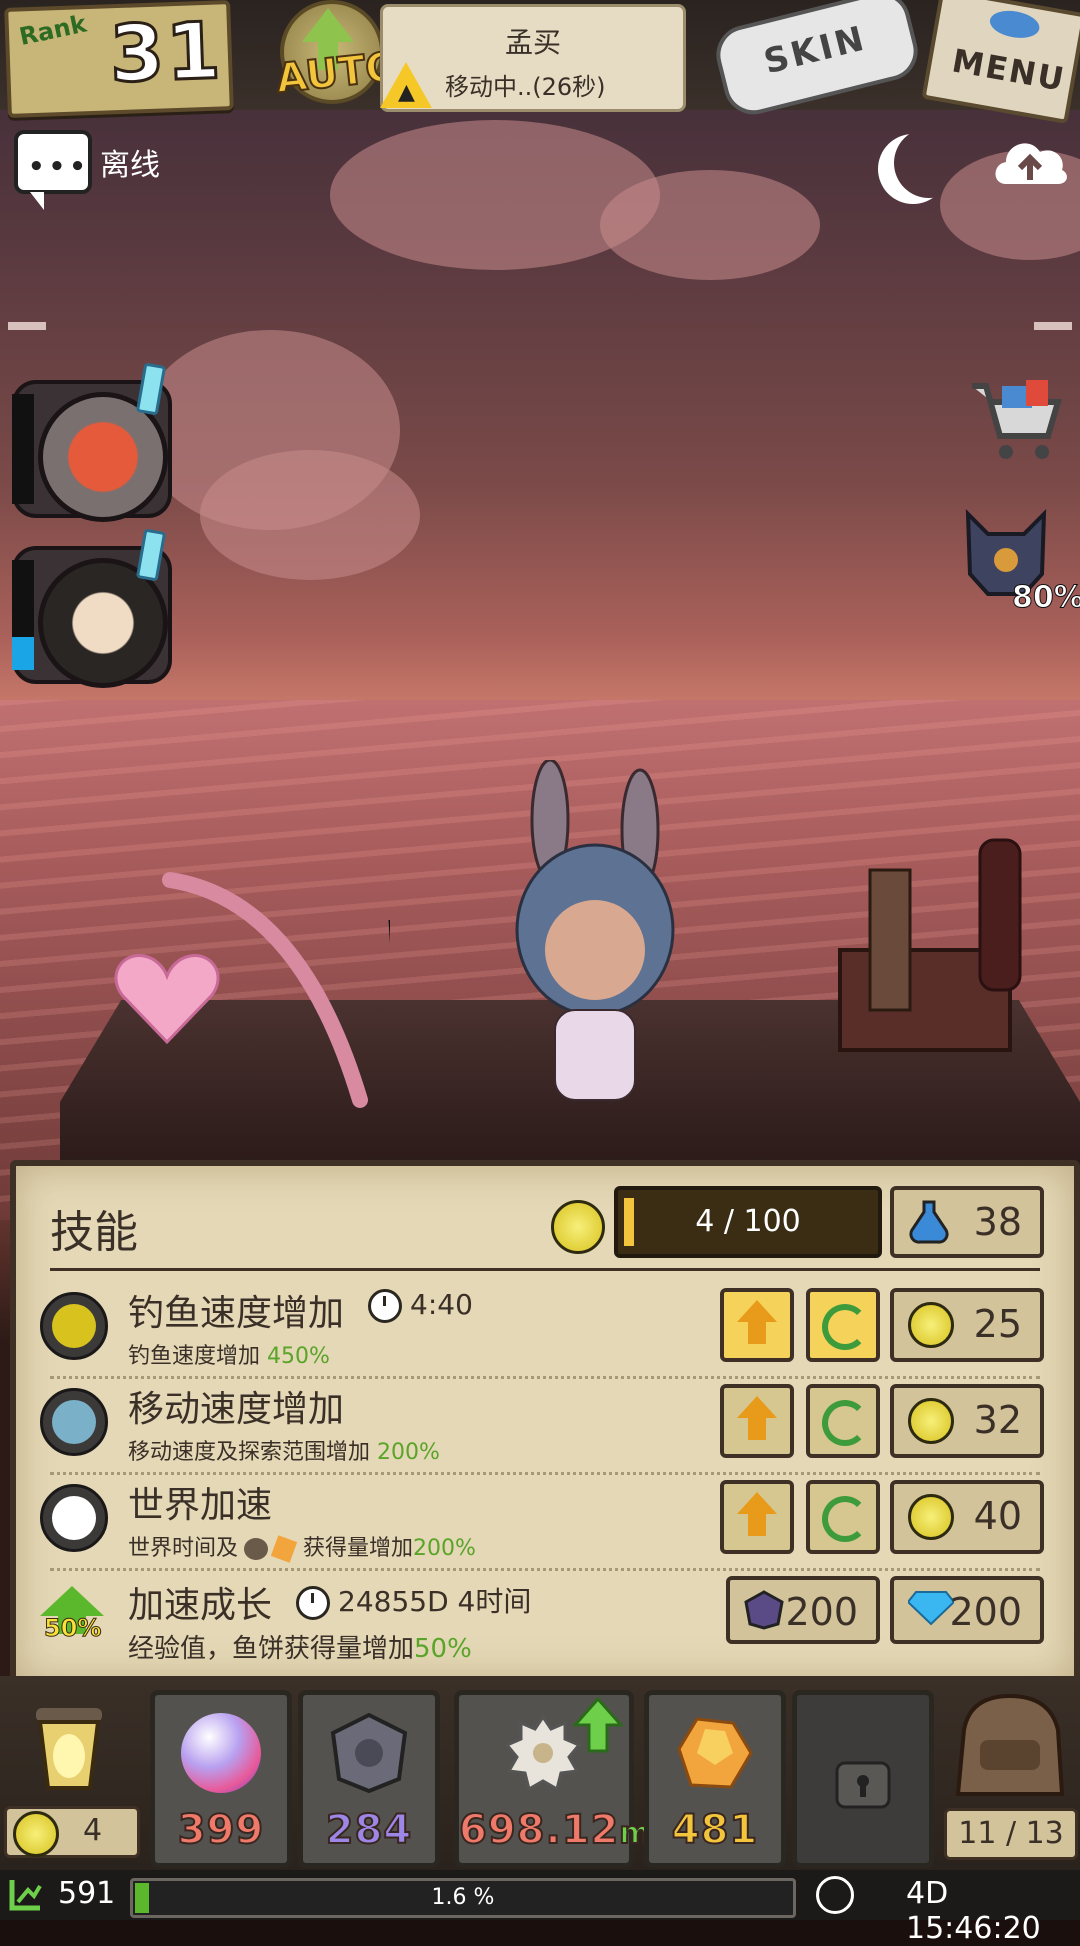  Describe the element at coordinates (973, 1911) in the screenshot. I see `game-time: 4D 15:46:20` at that location.